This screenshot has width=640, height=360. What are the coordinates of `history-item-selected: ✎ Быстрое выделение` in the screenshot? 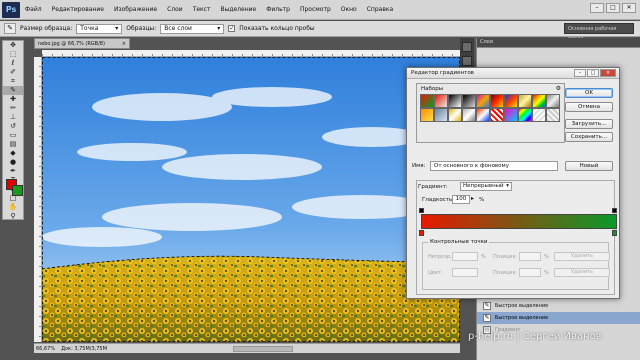 It's located at (558, 318).